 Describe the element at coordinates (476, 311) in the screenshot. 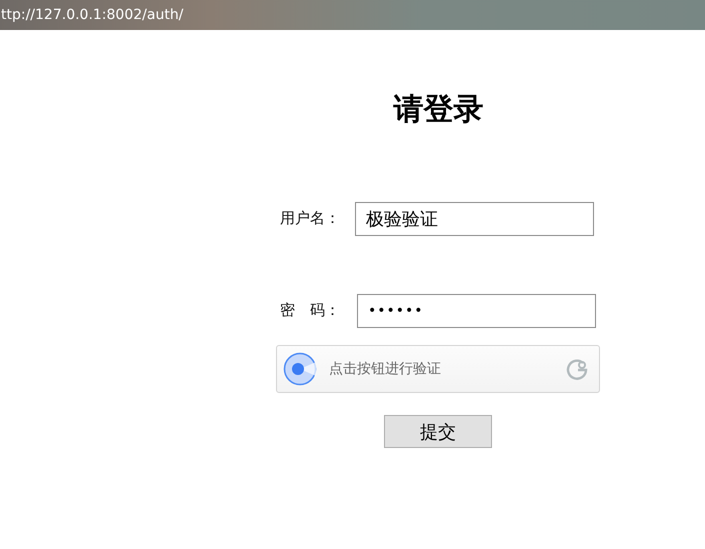

I see `password-field: ••••••` at that location.